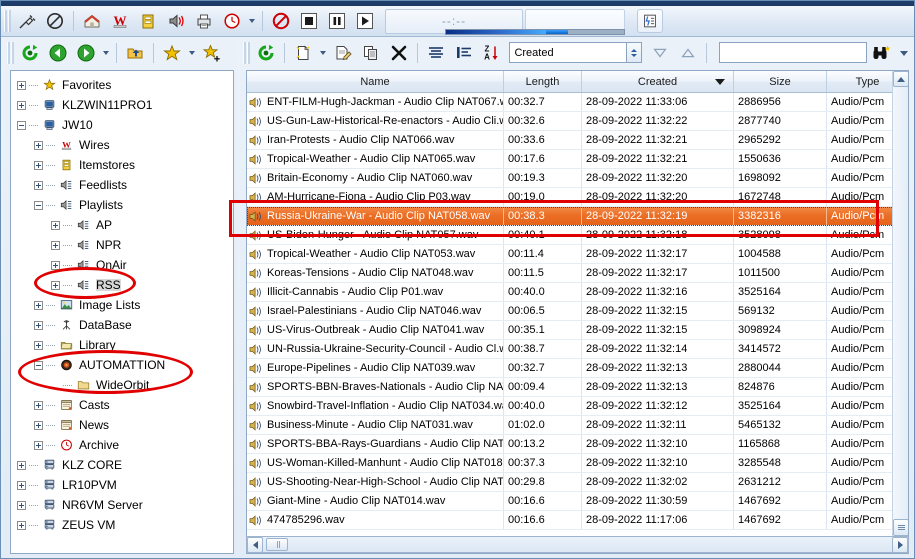 The height and width of the screenshot is (559, 915). Describe the element at coordinates (122, 205) in the screenshot. I see `tree-node-playlists: Playlists` at that location.